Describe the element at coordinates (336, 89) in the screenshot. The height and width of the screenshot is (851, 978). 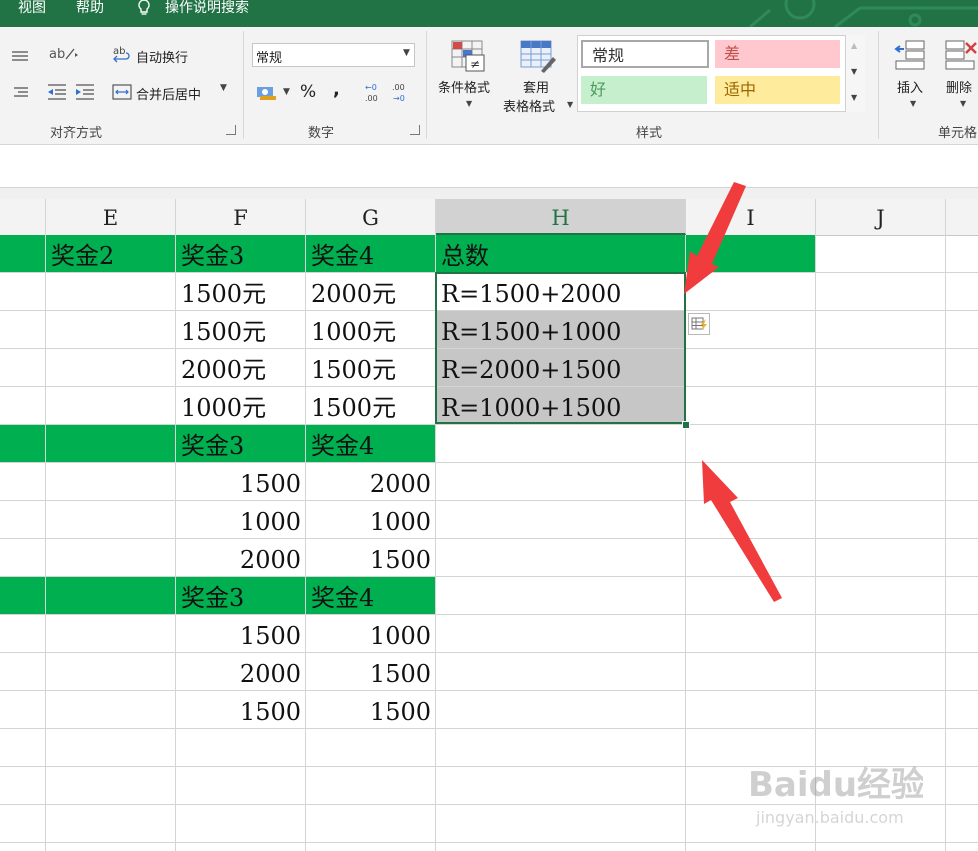
I see `comma-button: ,` at that location.